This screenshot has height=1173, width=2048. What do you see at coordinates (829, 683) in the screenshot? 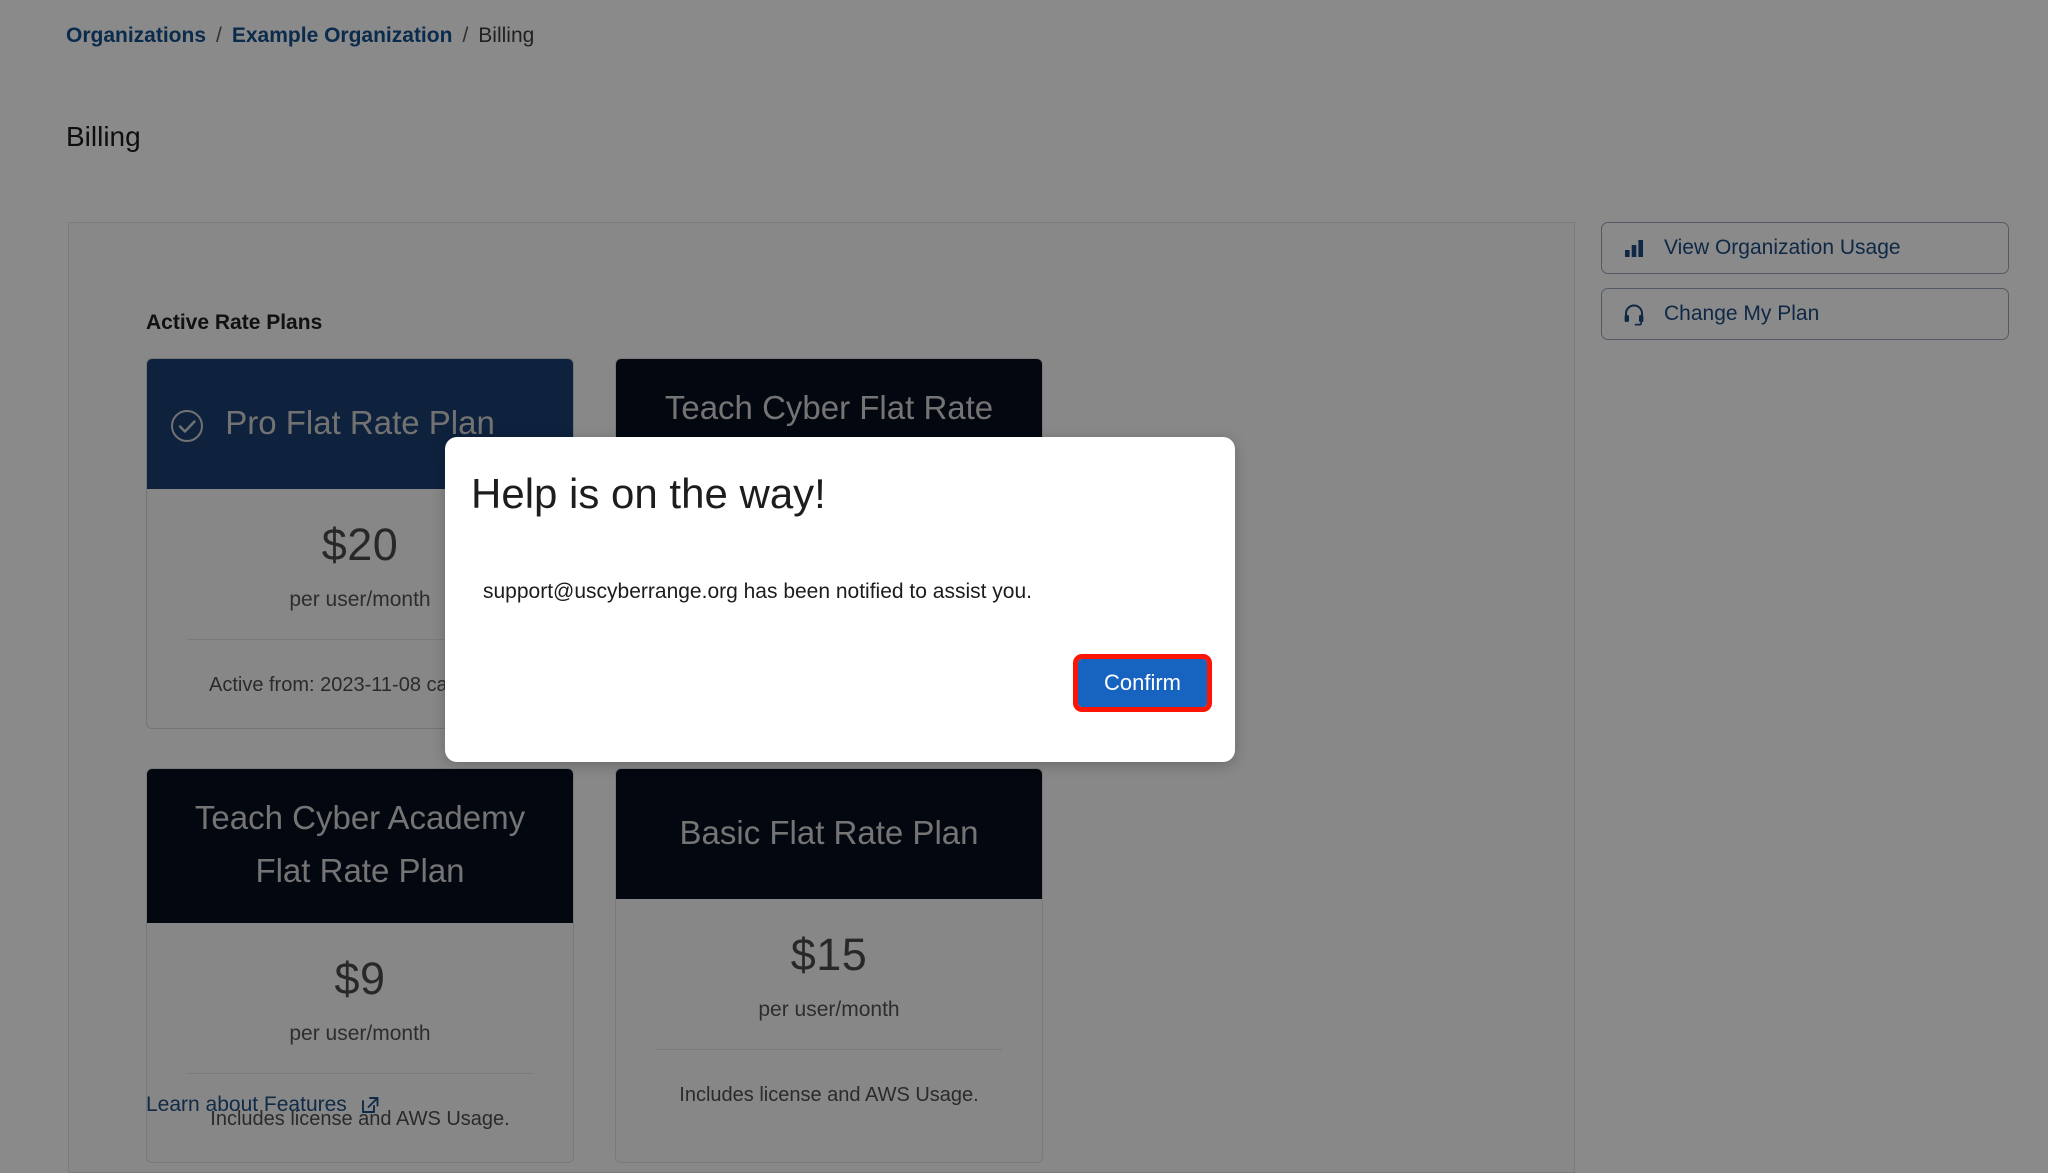
I see `dialog-footer: Confirm` at bounding box center [829, 683].